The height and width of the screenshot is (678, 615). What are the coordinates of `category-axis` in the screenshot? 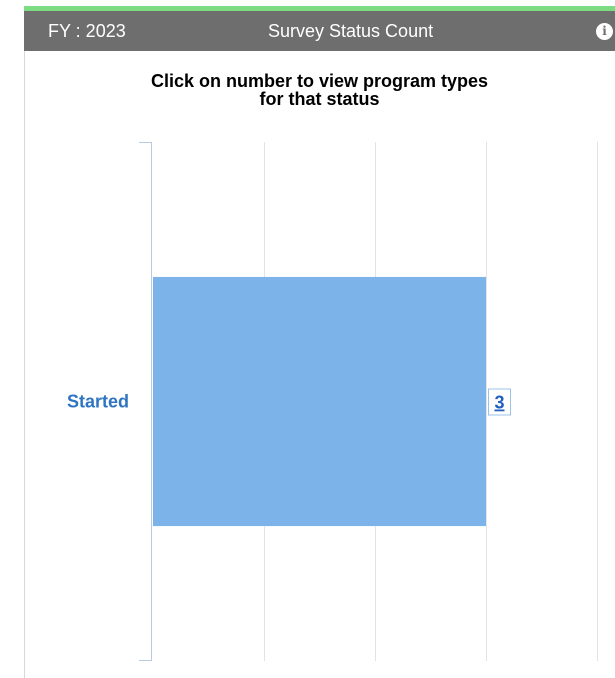 It's located at (145, 401).